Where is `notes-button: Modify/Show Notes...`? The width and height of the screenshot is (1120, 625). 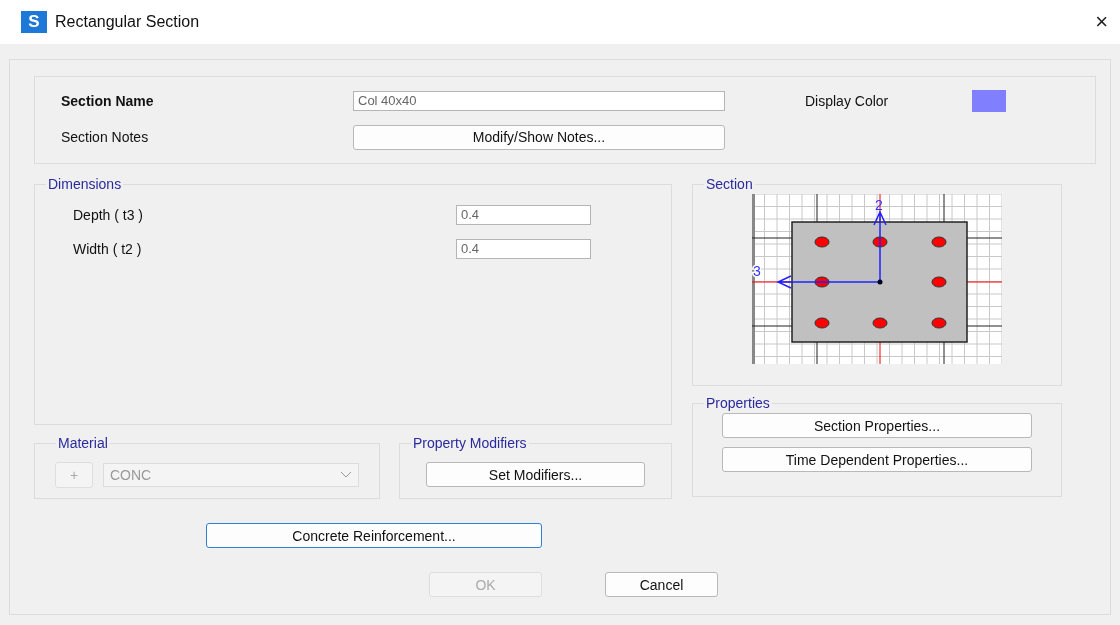 notes-button: Modify/Show Notes... is located at coordinates (539, 137).